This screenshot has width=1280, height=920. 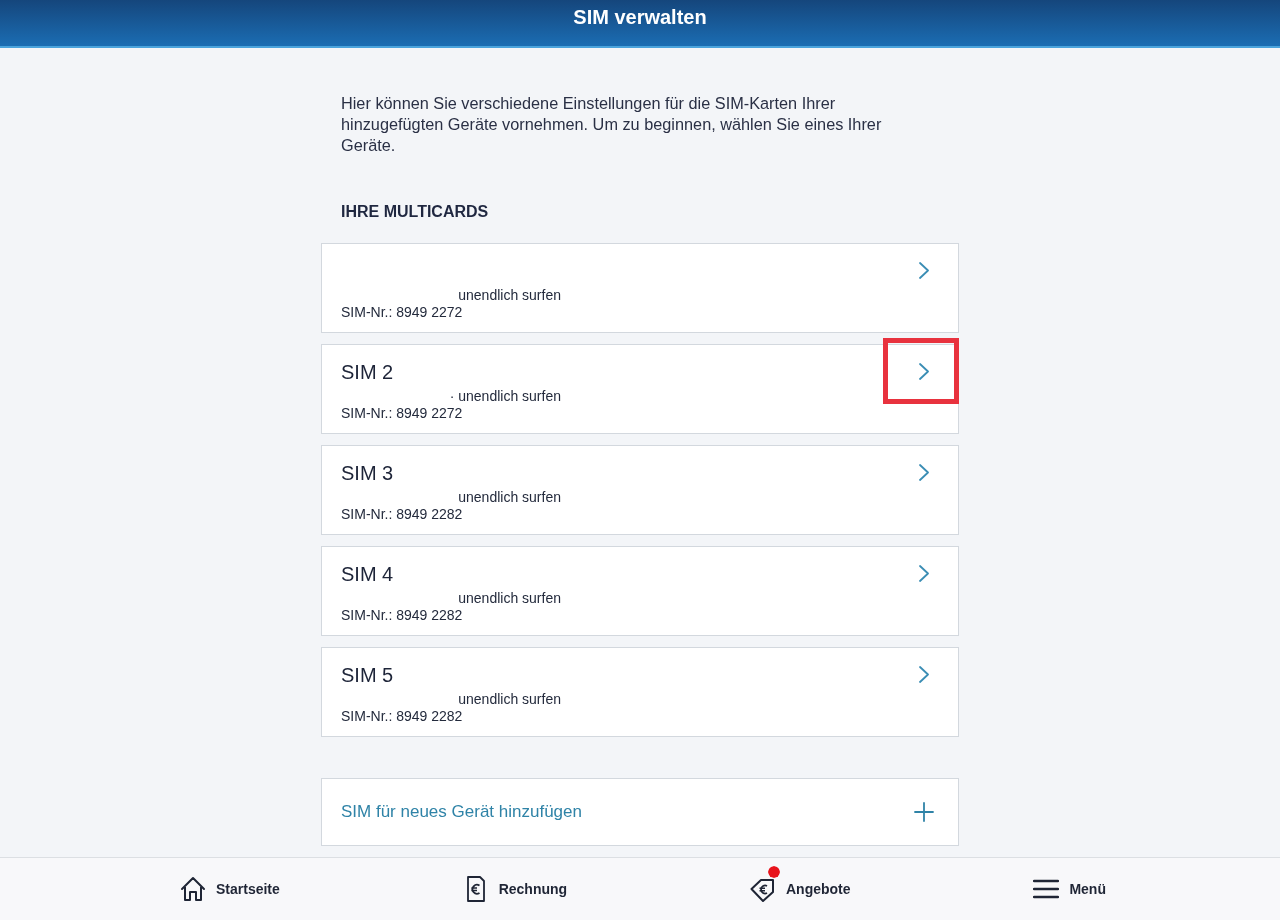 I want to click on plus-icon, so click(x=924, y=812).